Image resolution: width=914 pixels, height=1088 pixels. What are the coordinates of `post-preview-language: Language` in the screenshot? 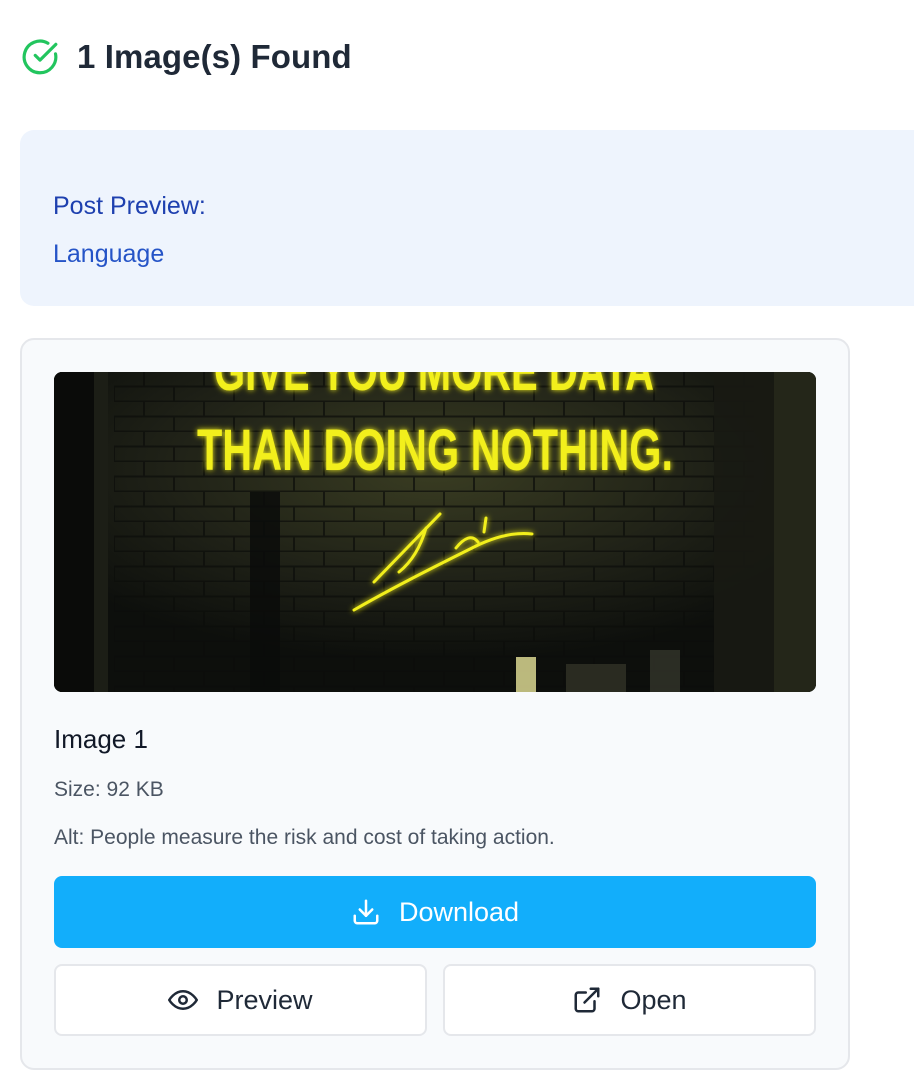 It's located at (109, 254).